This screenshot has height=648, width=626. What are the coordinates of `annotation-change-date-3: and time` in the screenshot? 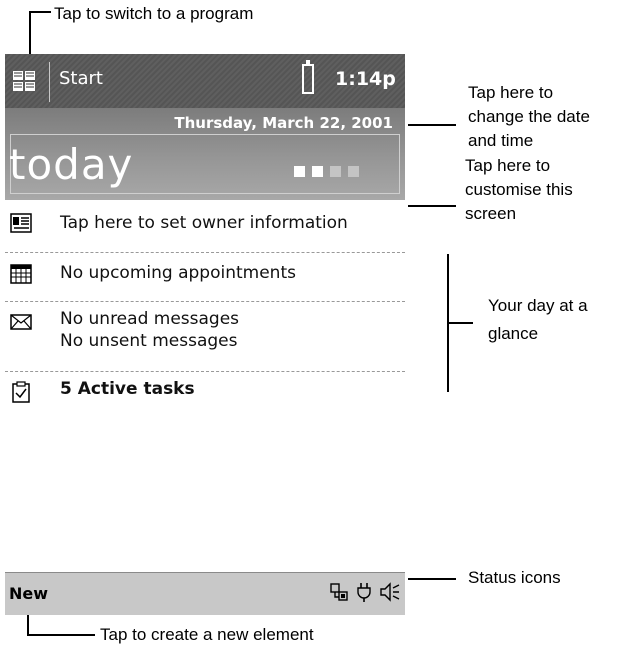 It's located at (501, 140).